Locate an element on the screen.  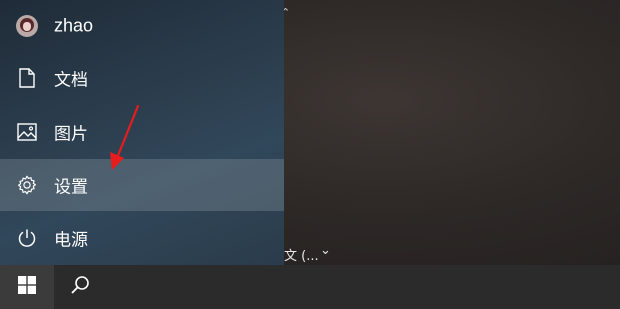
windows-logo-icon is located at coordinates (27, 287).